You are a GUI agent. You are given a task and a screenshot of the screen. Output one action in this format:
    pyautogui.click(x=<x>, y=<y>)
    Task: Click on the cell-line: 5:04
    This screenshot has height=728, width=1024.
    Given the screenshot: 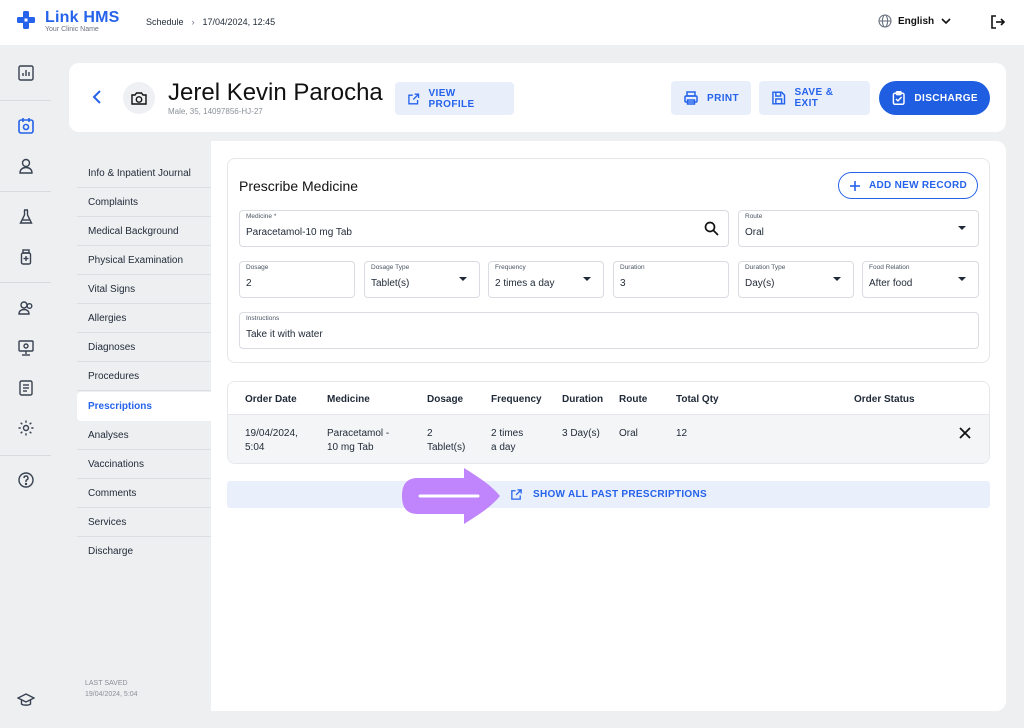 What is the action you would take?
    pyautogui.click(x=255, y=447)
    